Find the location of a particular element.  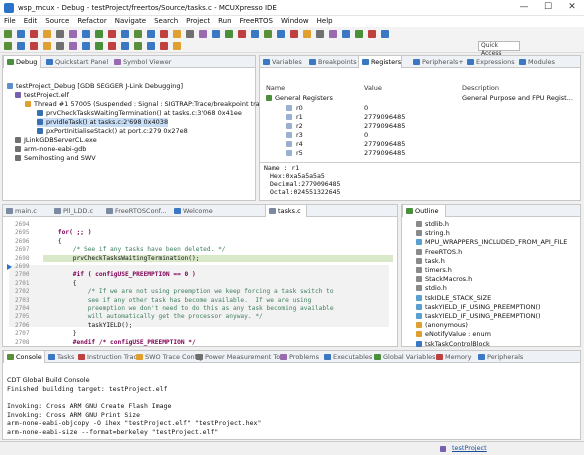

tree-gdb: arm-none-eabi-gdb is located at coordinates (50, 149).